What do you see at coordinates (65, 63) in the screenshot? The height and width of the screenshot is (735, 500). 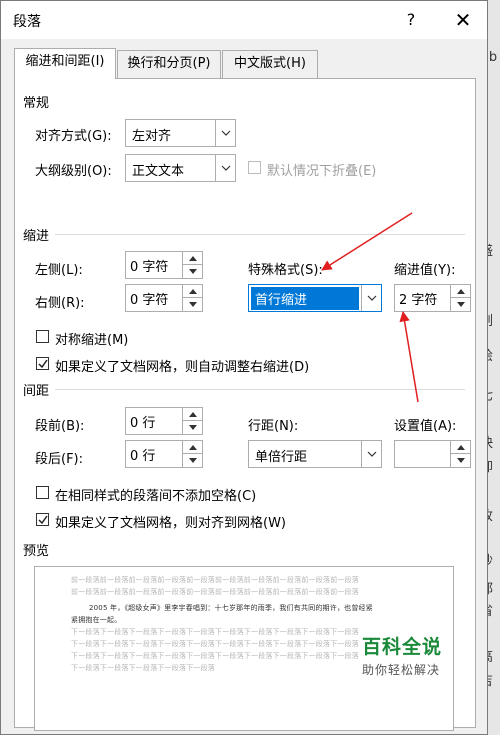 I see `tab-indents-spacing: 缩进和间距(I)` at bounding box center [65, 63].